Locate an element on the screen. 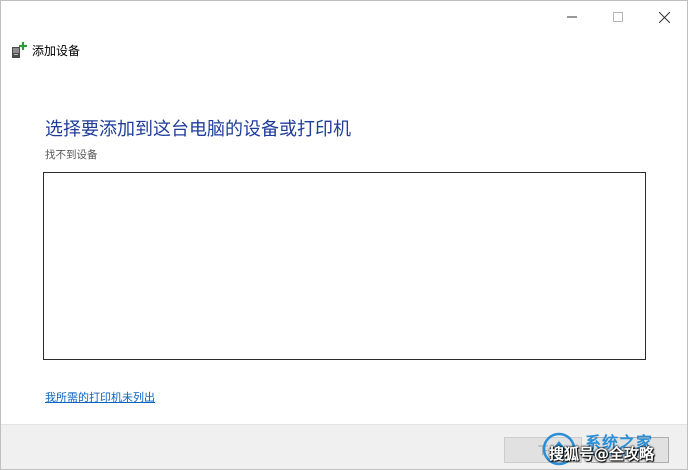  next-button-label: 下 is located at coordinates (543, 450).